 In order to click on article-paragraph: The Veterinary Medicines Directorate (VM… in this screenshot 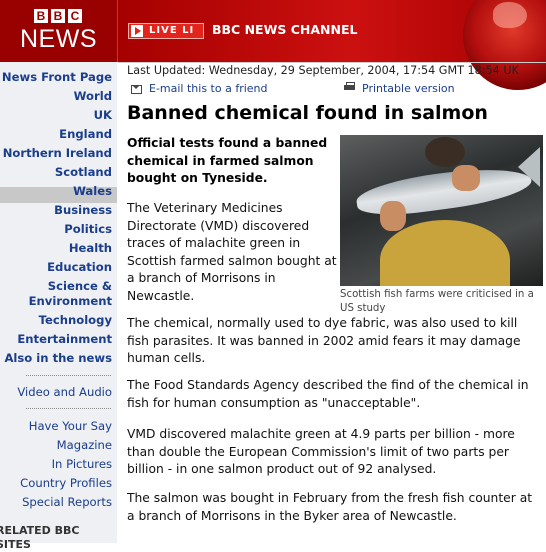, I will do `click(232, 252)`.